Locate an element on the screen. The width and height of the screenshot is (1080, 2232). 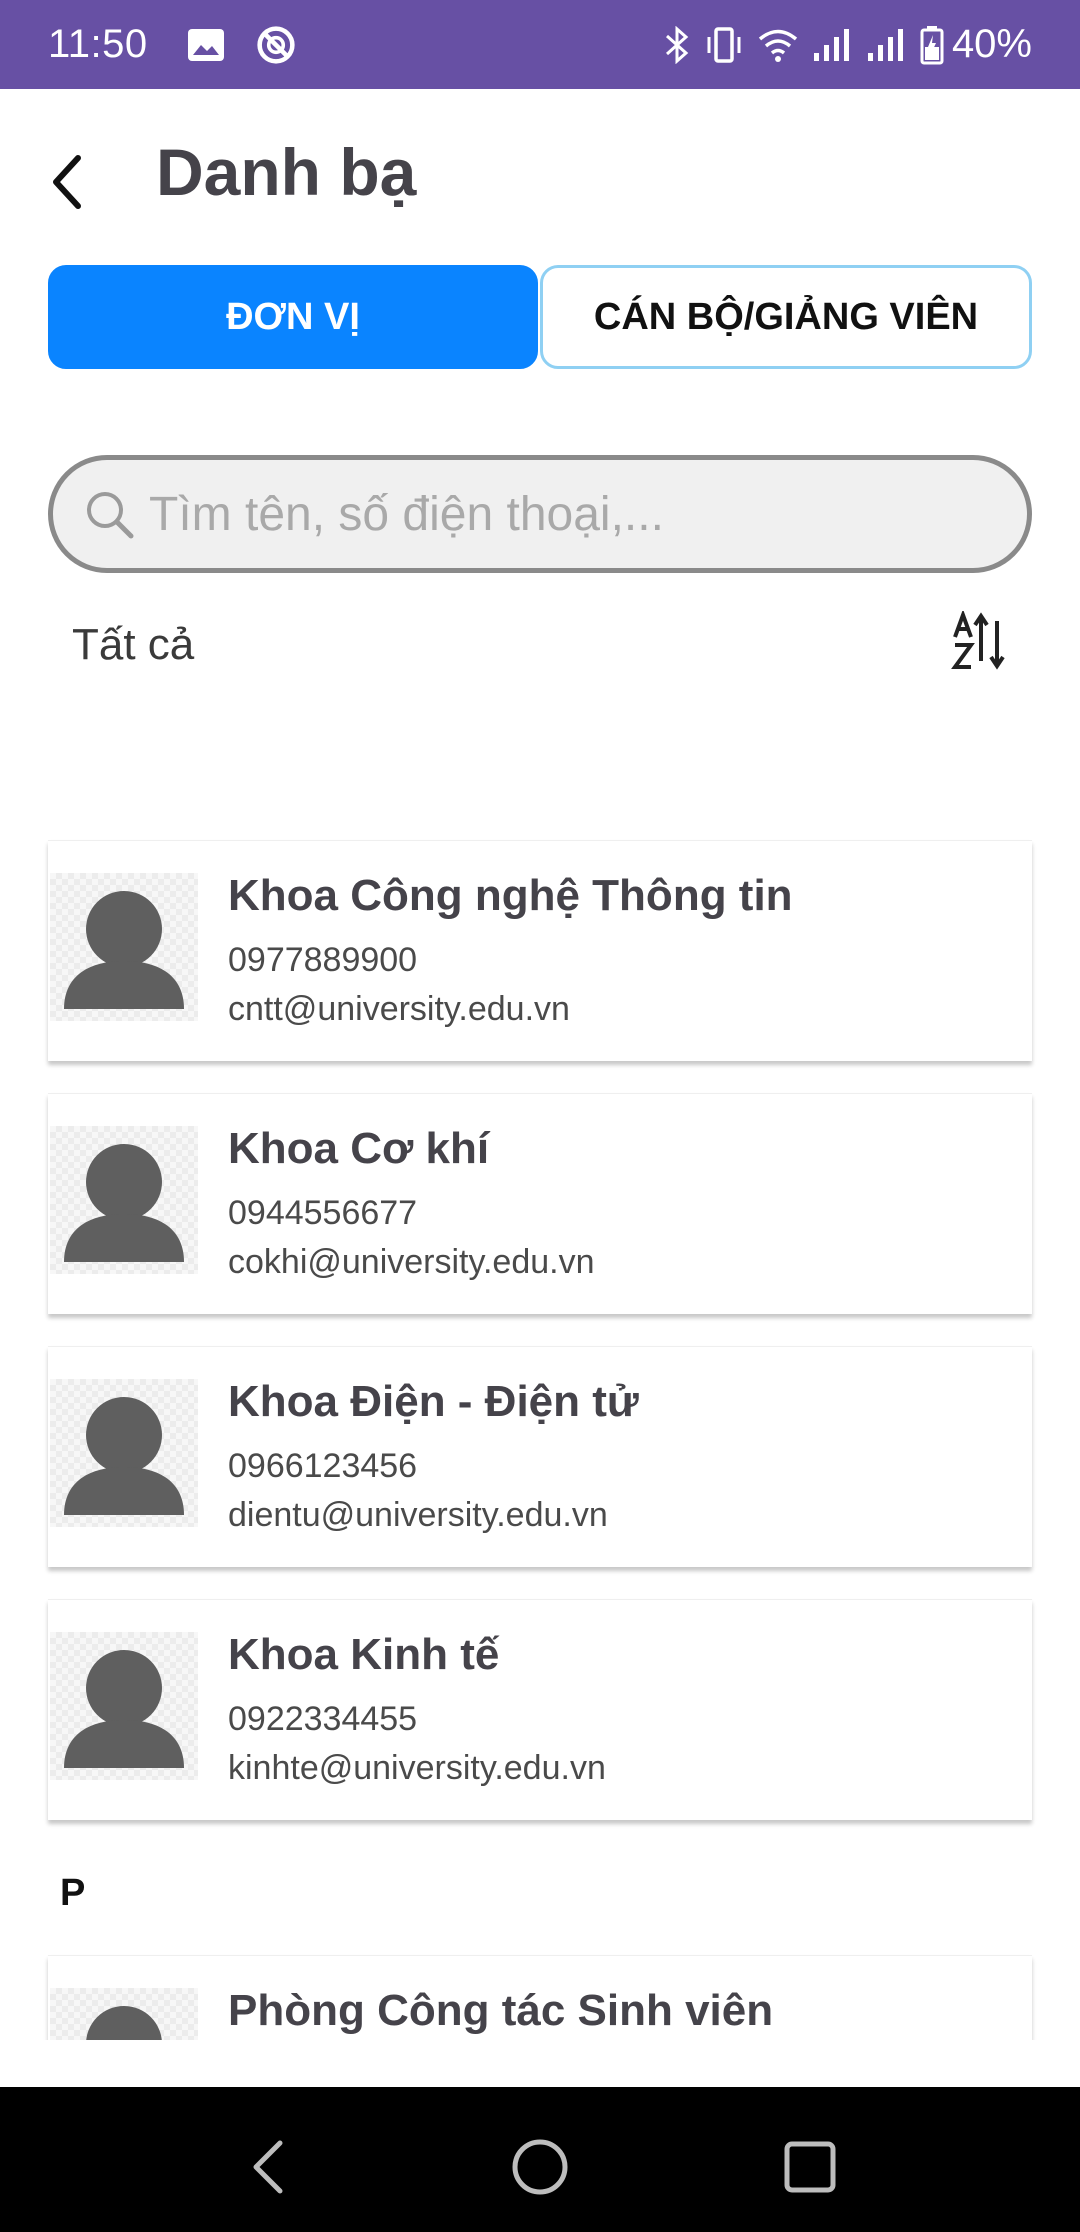
section-header-p: P is located at coordinates (73, 1893).